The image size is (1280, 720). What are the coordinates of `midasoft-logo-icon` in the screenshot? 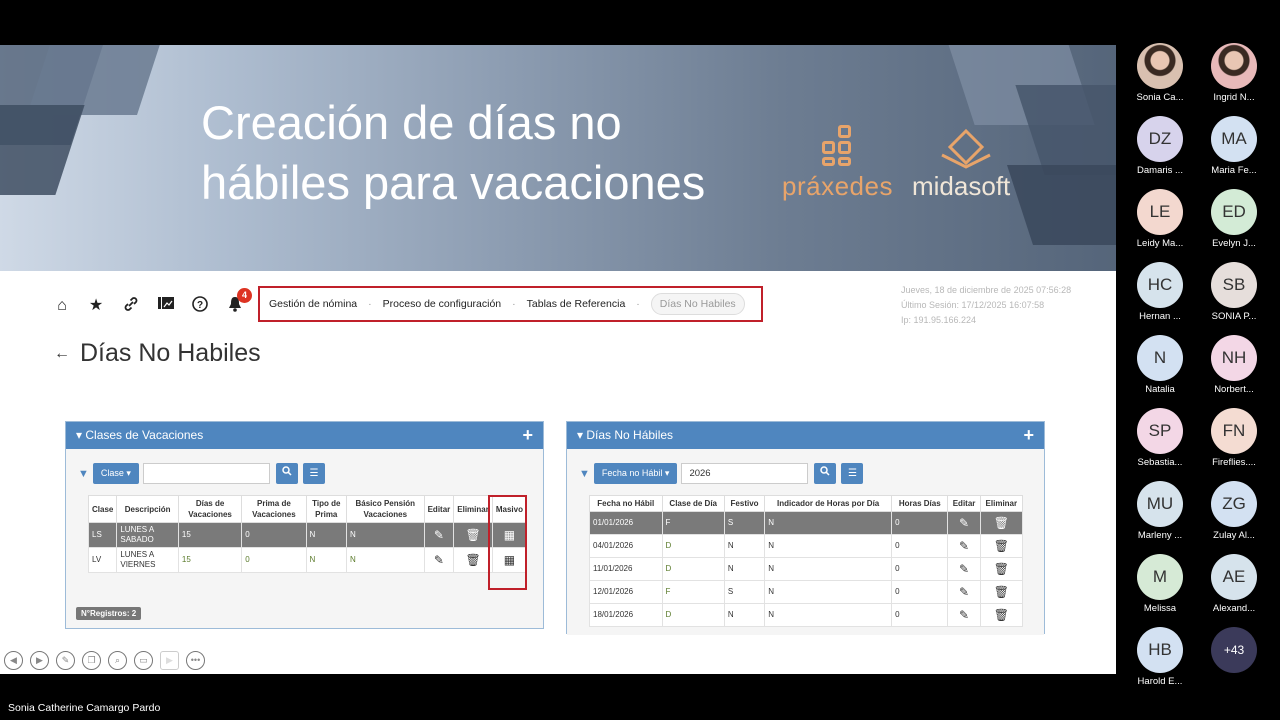 It's located at (966, 149).